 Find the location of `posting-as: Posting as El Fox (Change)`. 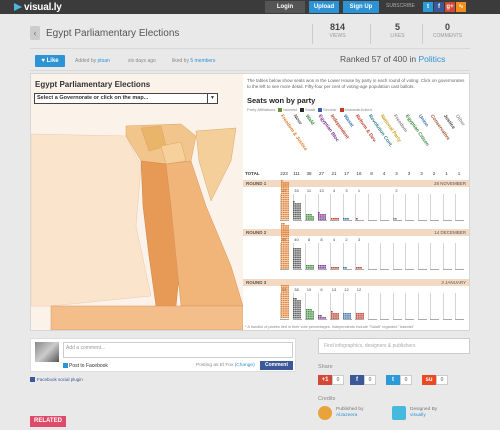

posting-as: Posting as El Fox (Change) is located at coordinates (225, 365).